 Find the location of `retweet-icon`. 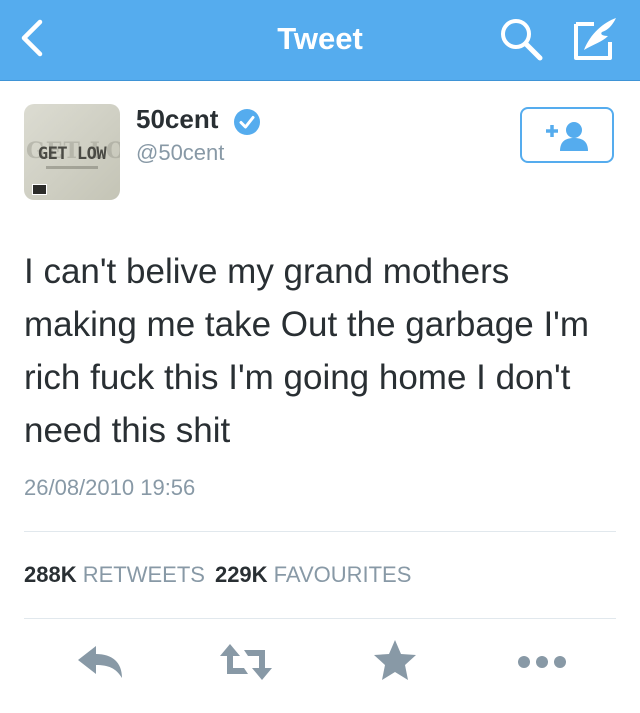

retweet-icon is located at coordinates (246, 662).